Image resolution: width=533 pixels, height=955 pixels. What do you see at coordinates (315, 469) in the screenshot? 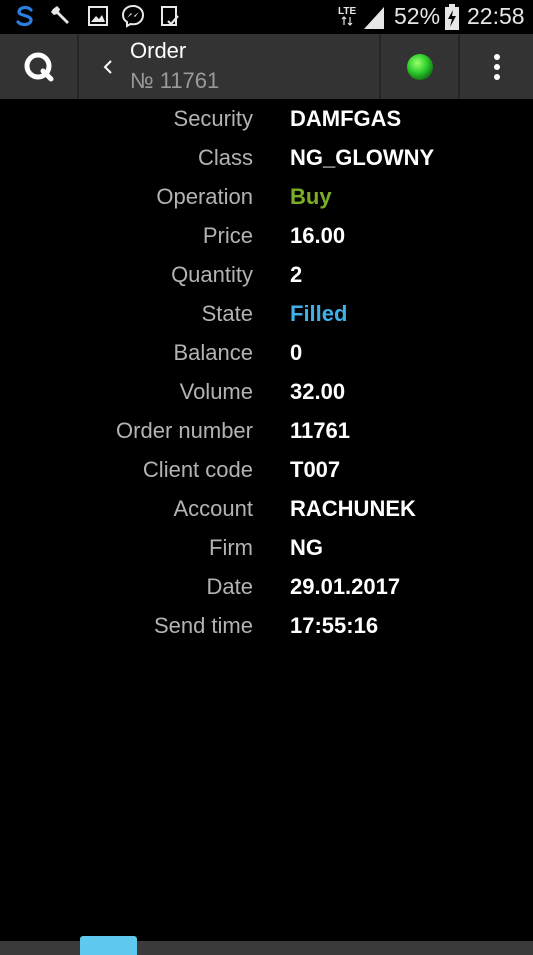
I see `detail-value: T007` at bounding box center [315, 469].